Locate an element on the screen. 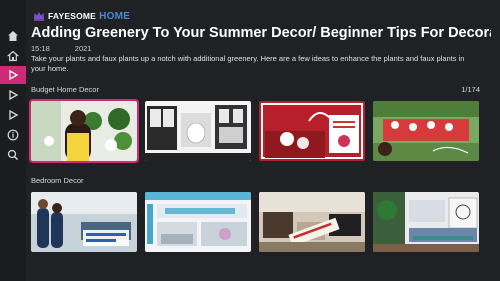 The image size is (500, 281). video-meta: 15:18 2021 is located at coordinates (61, 48).